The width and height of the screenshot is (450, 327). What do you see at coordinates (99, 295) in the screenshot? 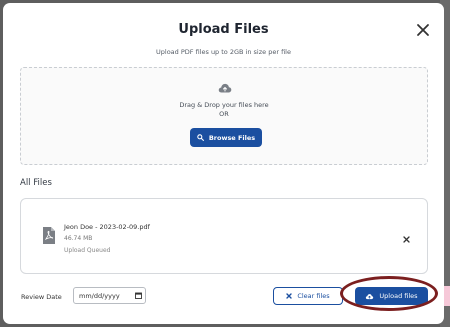
I see `review-date-value: mm/dd/yyyy` at bounding box center [99, 295].